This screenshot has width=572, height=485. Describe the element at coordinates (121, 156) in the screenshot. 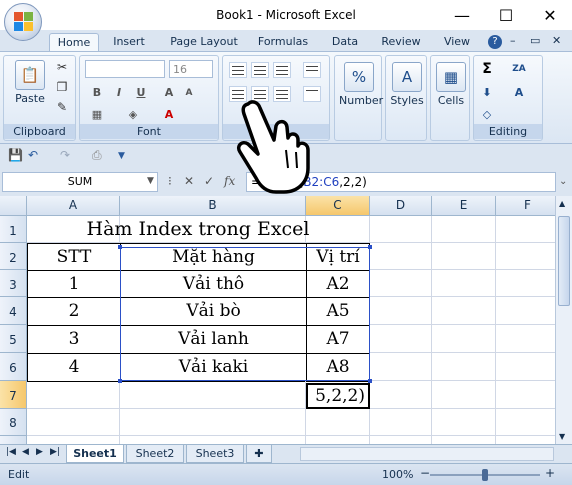

I see `customize-qat-icon: ▼` at that location.